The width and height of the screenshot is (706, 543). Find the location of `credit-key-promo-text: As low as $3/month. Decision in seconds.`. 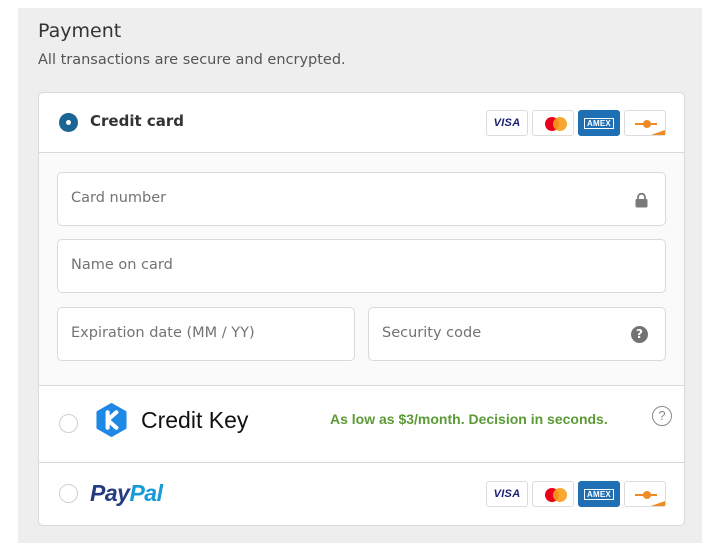

credit-key-promo-text: As low as $3/month. Decision in seconds. is located at coordinates (469, 419).